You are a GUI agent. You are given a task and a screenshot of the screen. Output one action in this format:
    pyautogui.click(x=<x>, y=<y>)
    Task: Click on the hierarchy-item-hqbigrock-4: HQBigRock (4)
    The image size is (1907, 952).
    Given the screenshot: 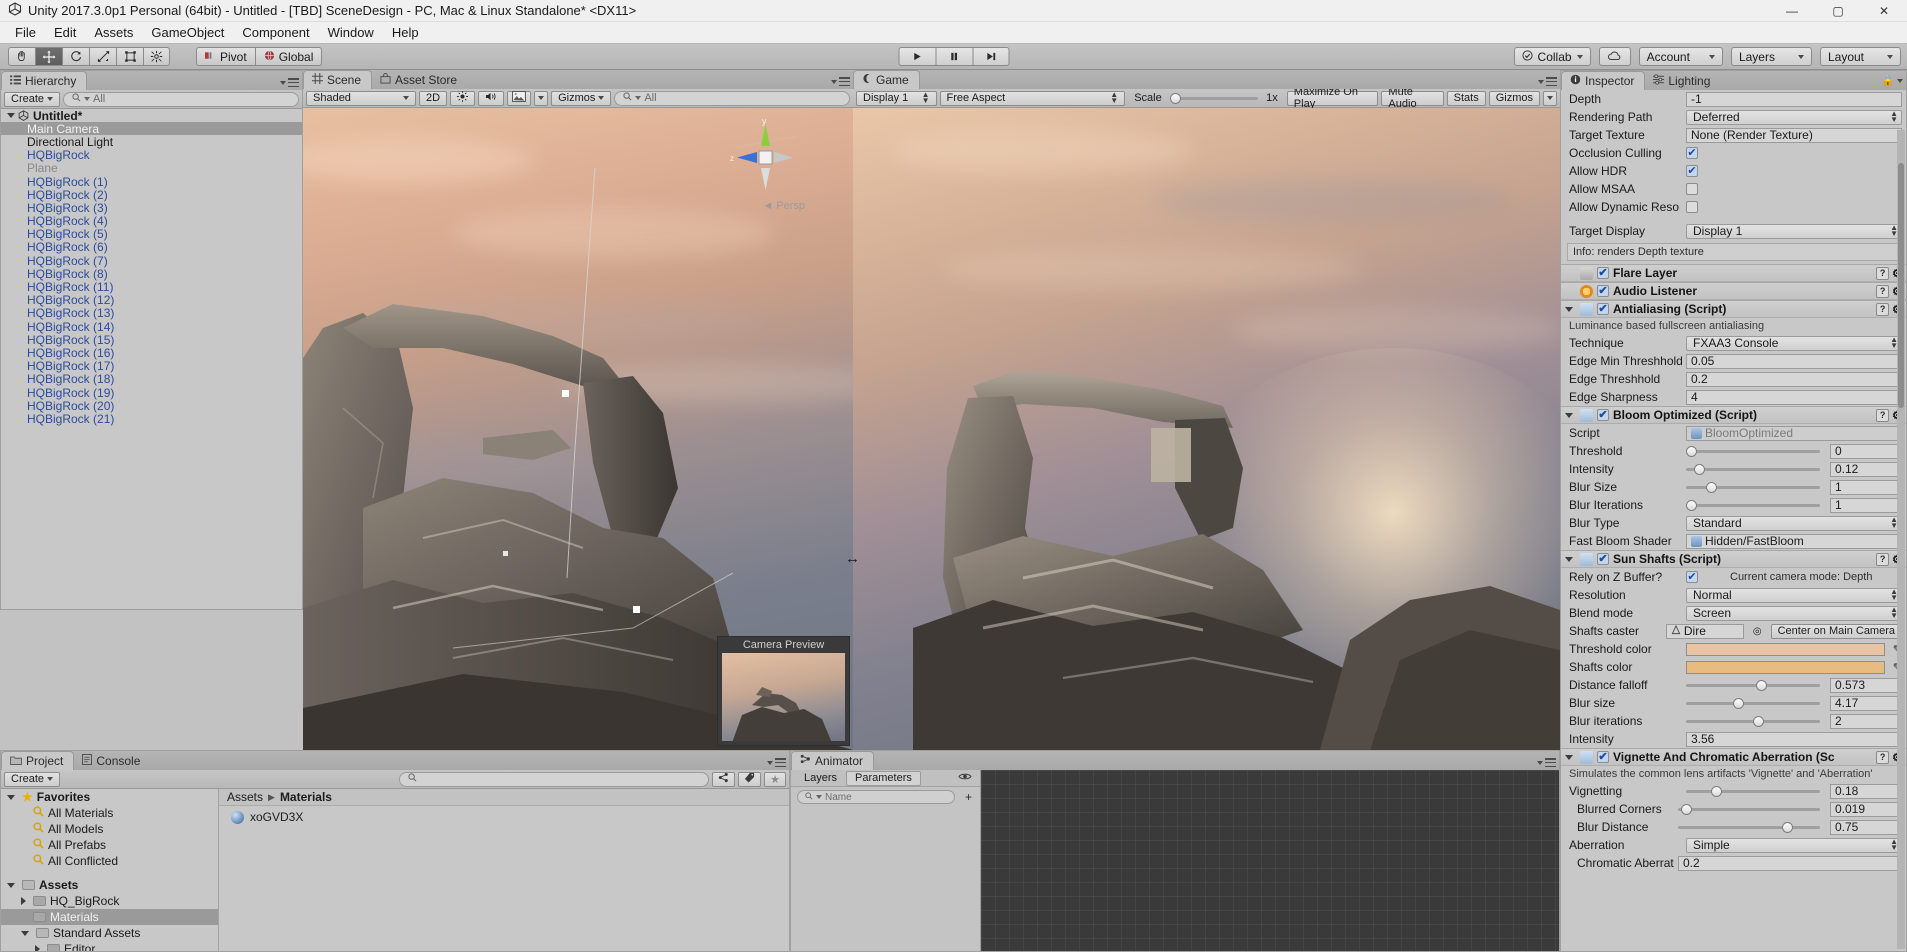 What is the action you would take?
    pyautogui.click(x=151, y=221)
    